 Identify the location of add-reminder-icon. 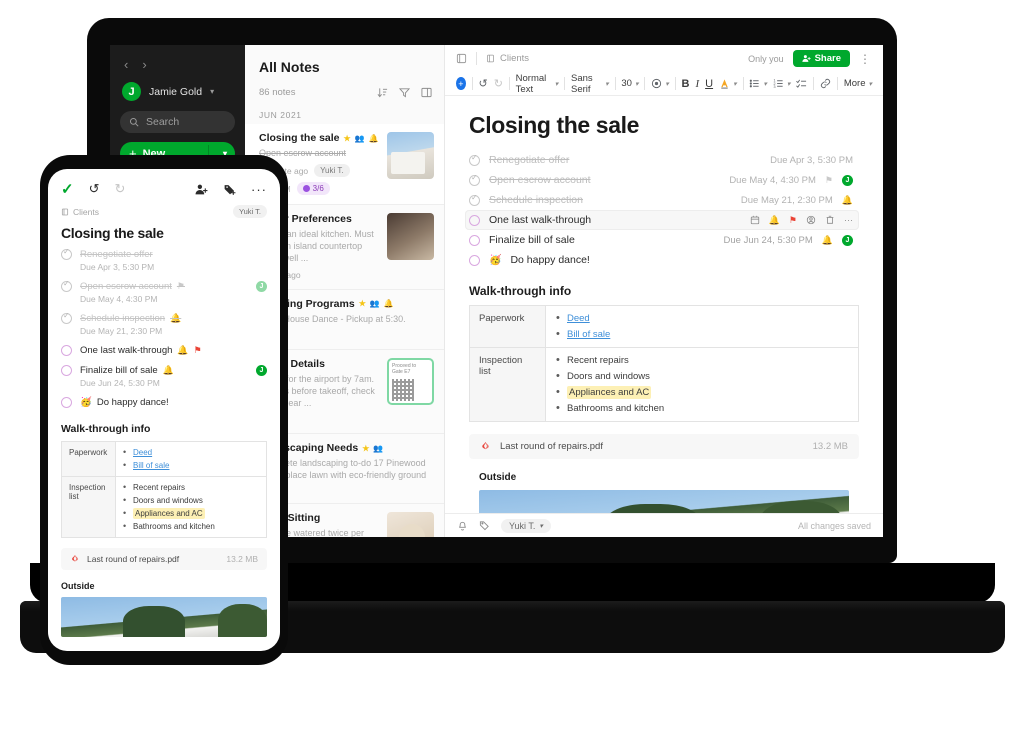
(462, 525).